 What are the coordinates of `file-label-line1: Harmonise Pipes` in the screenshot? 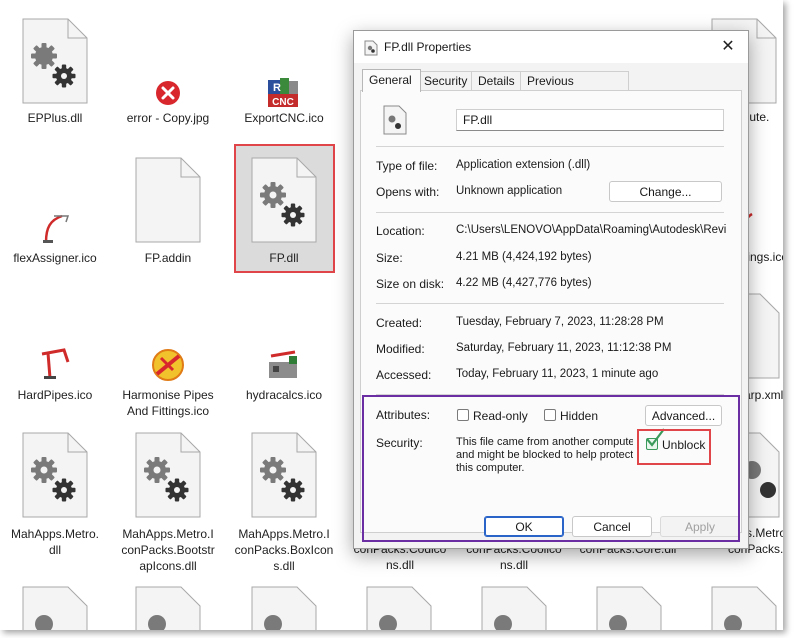 It's located at (168, 395).